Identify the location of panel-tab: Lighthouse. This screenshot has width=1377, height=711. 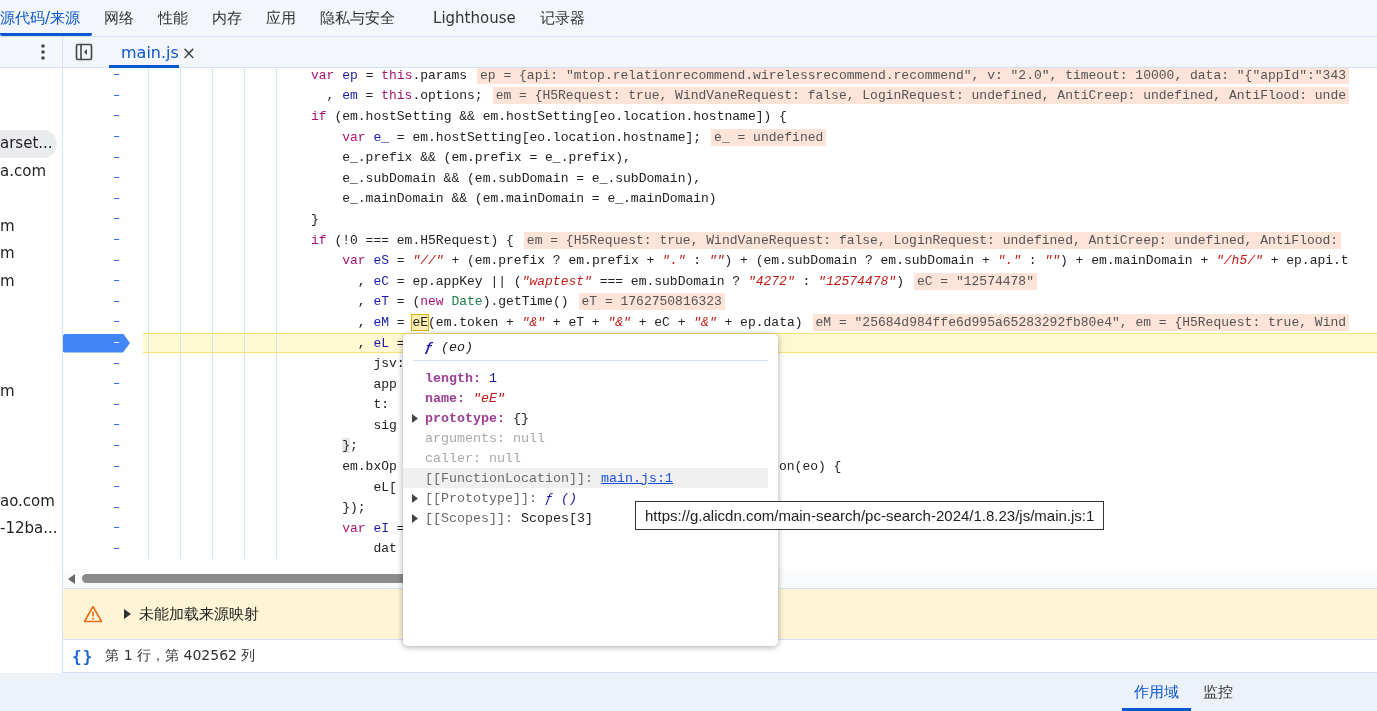
(474, 18).